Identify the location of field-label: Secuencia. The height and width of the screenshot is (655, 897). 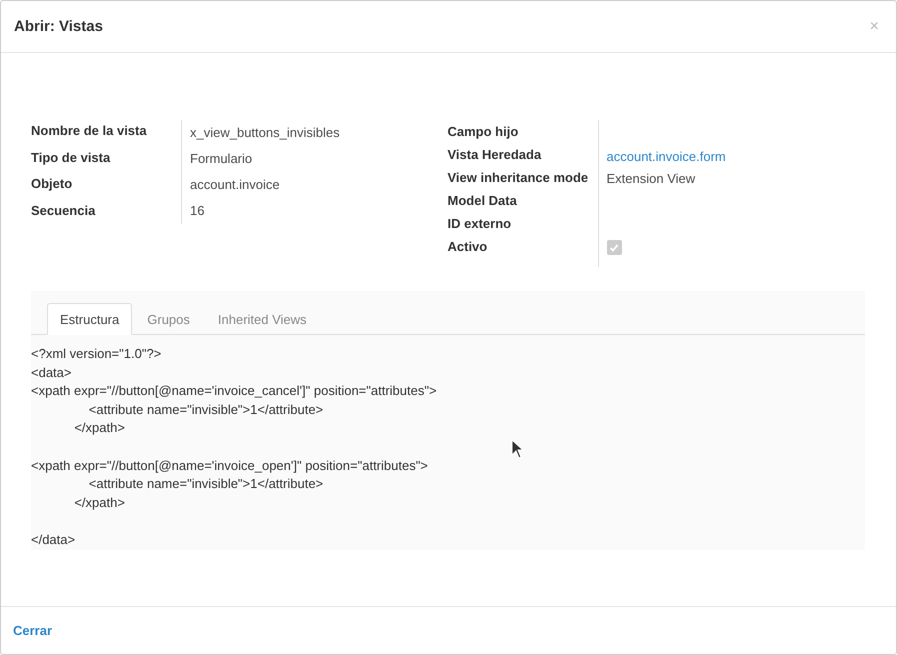
(63, 211).